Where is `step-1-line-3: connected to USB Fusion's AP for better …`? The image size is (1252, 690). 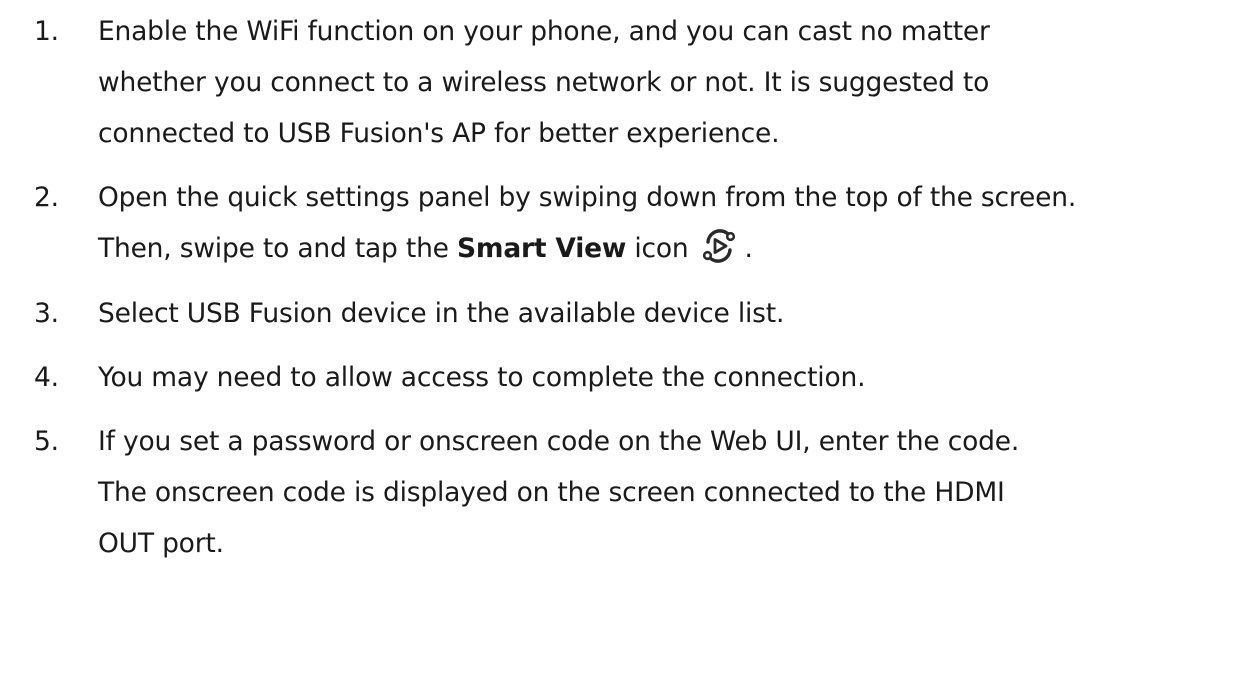
step-1-line-3: connected to USB Fusion's AP for better … is located at coordinates (439, 133).